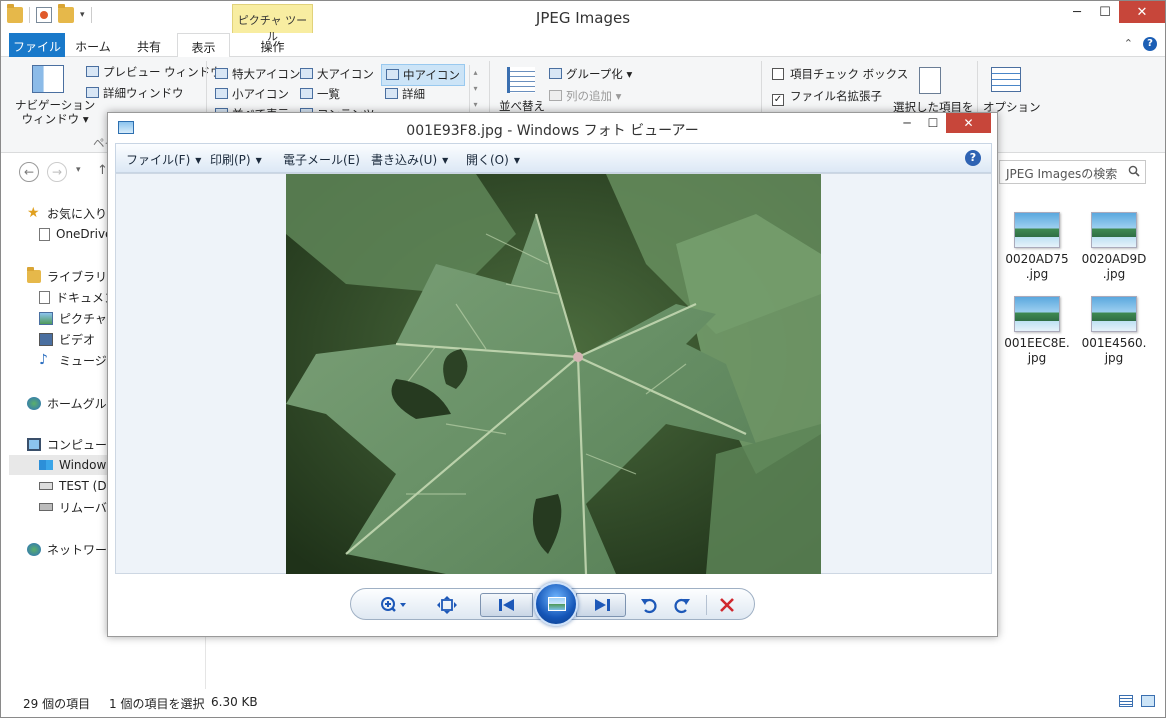 The width and height of the screenshot is (1166, 718). I want to click on options-icon, so click(1006, 79).